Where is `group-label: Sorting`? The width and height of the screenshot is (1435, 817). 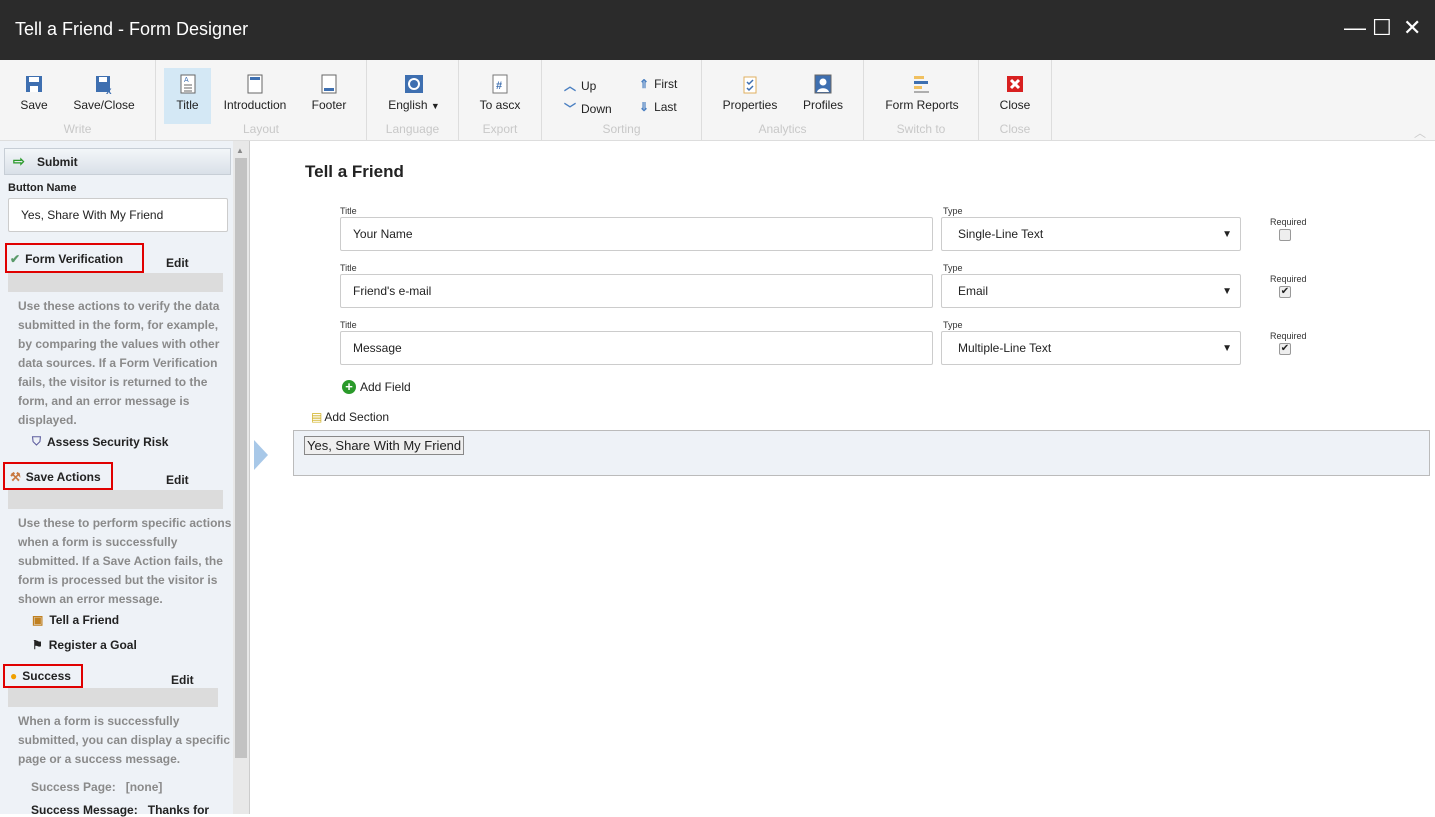 group-label: Sorting is located at coordinates (621, 129).